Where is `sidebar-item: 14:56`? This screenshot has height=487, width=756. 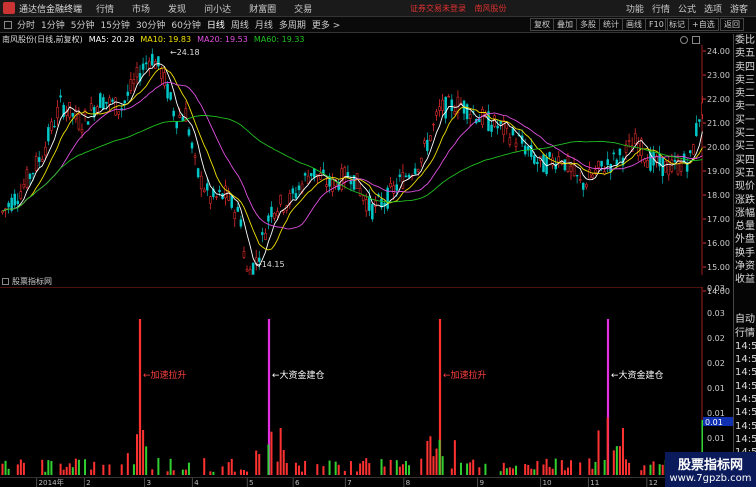 sidebar-item: 14:56 is located at coordinates (745, 400).